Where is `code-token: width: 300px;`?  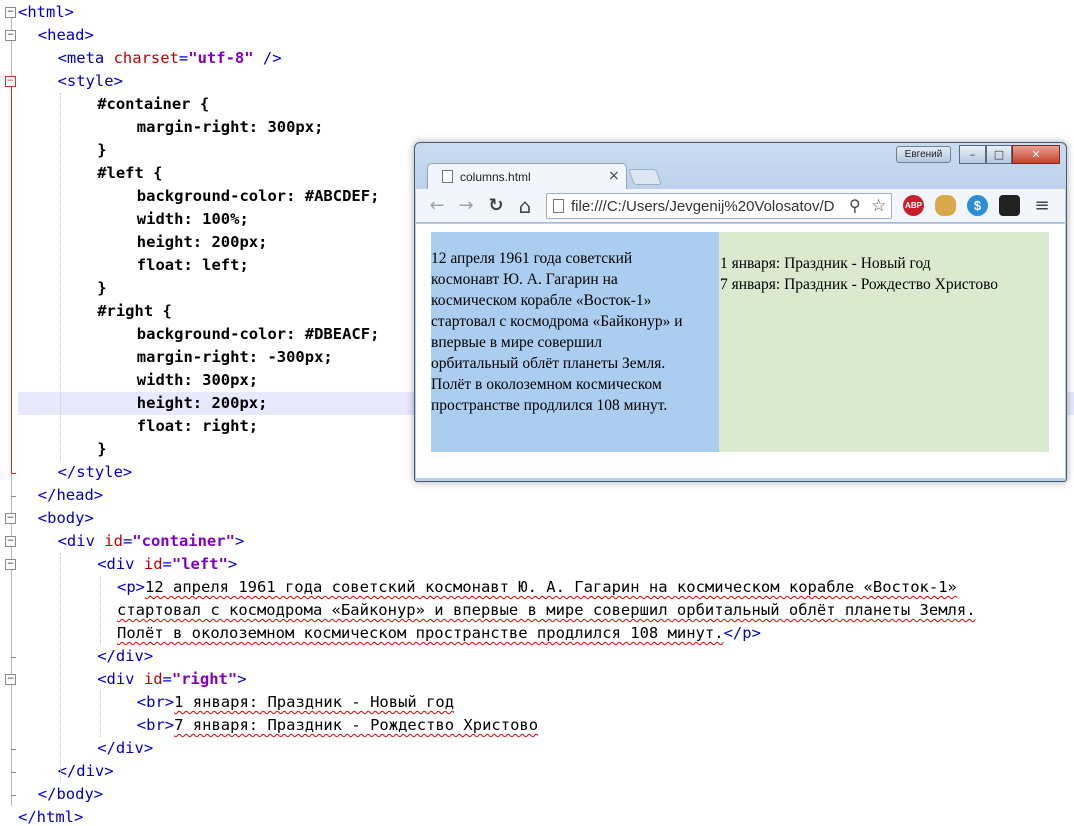
code-token: width: 300px; is located at coordinates (197, 380).